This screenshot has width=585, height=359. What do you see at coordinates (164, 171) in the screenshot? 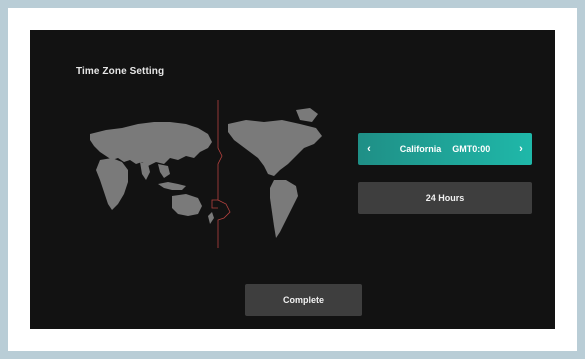
I see `se-asia-shape` at bounding box center [164, 171].